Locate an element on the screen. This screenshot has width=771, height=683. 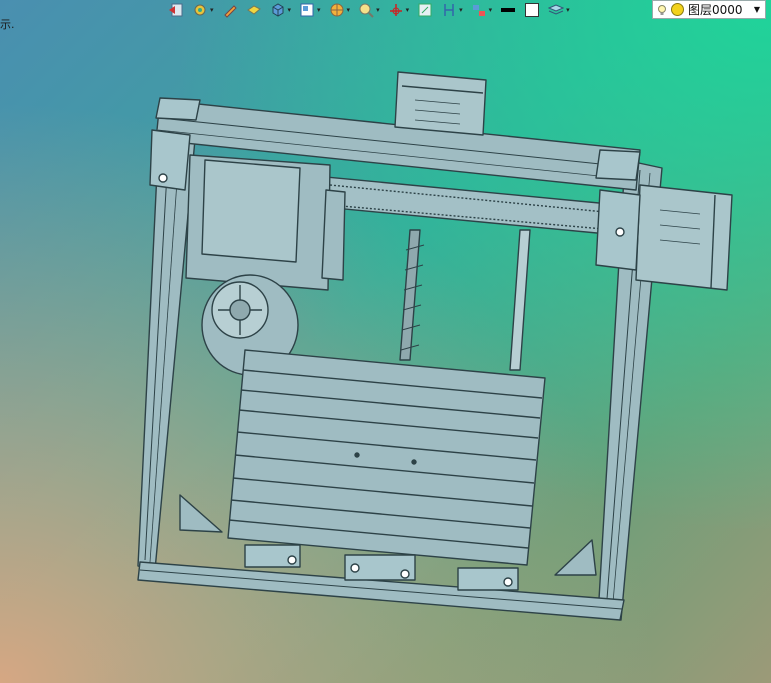
axis-move-button: ▾ is located at coordinates (399, 10).